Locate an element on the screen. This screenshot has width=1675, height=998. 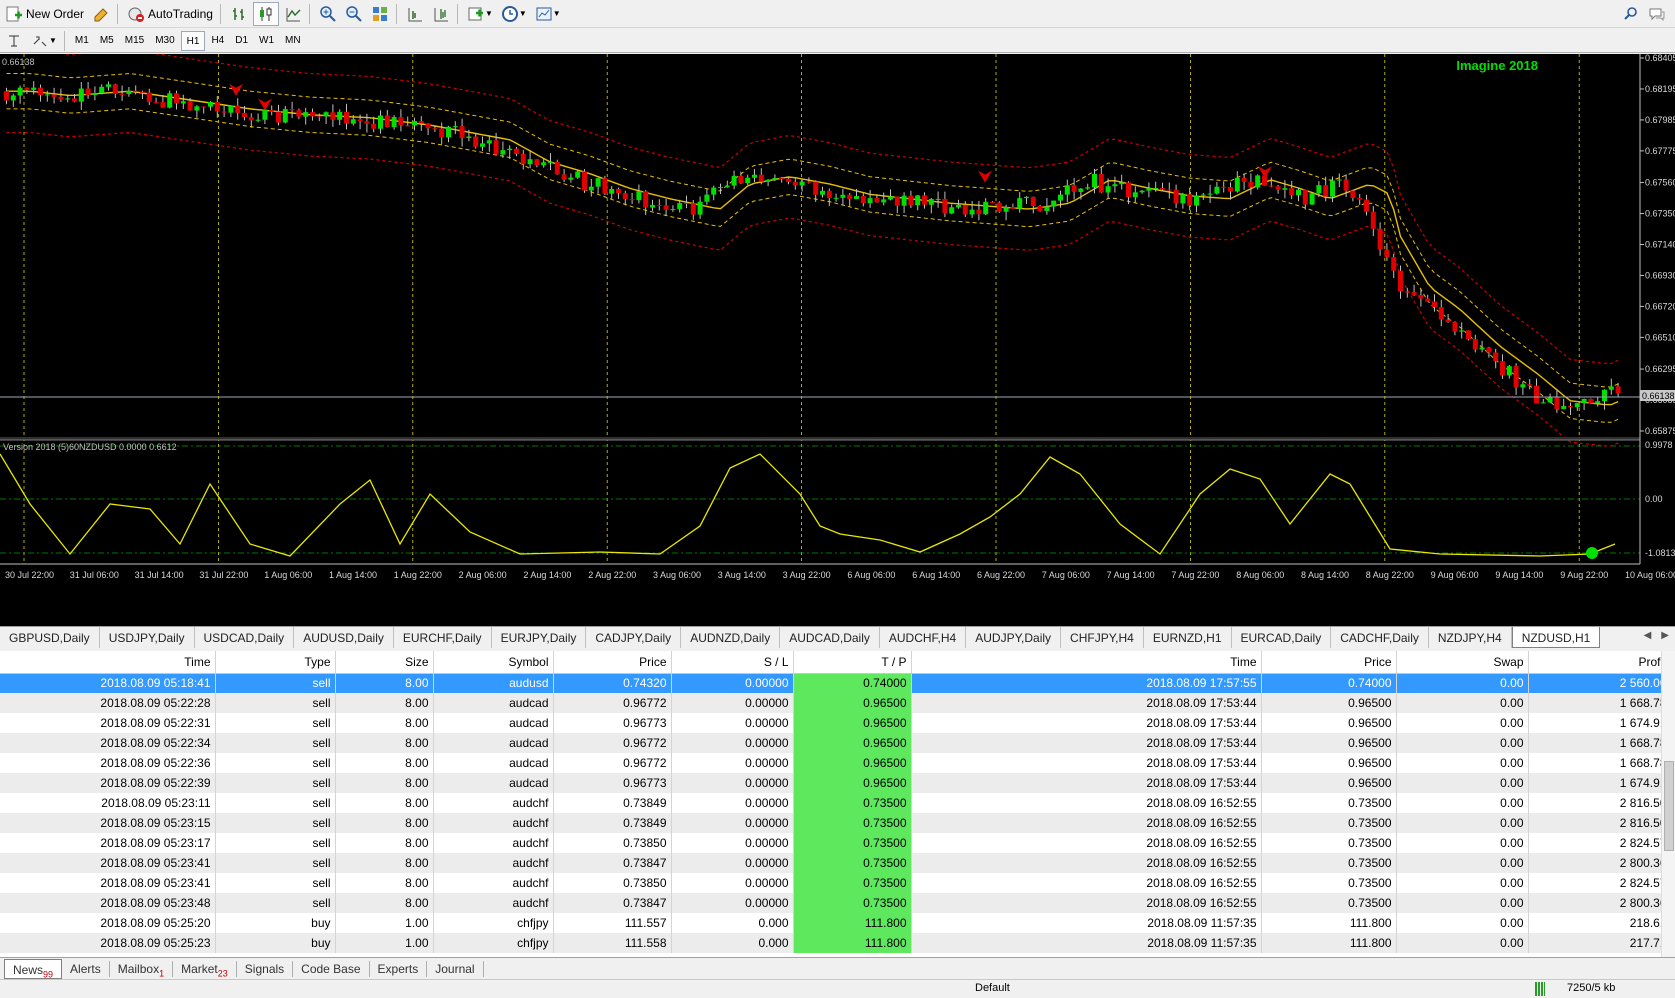
new-order-button: New Order is located at coordinates (44, 14).